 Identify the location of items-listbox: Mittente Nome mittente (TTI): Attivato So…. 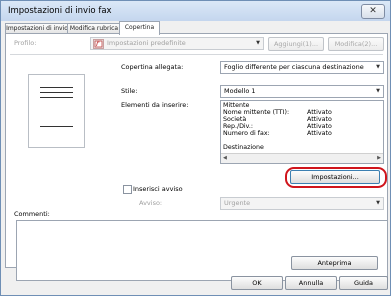
(302, 132).